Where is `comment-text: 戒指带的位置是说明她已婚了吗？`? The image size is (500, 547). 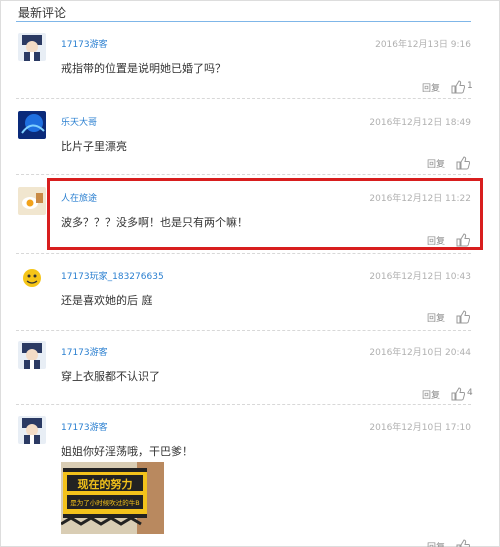
comment-text: 戒指带的位置是说明她已婚了吗？ is located at coordinates (143, 68).